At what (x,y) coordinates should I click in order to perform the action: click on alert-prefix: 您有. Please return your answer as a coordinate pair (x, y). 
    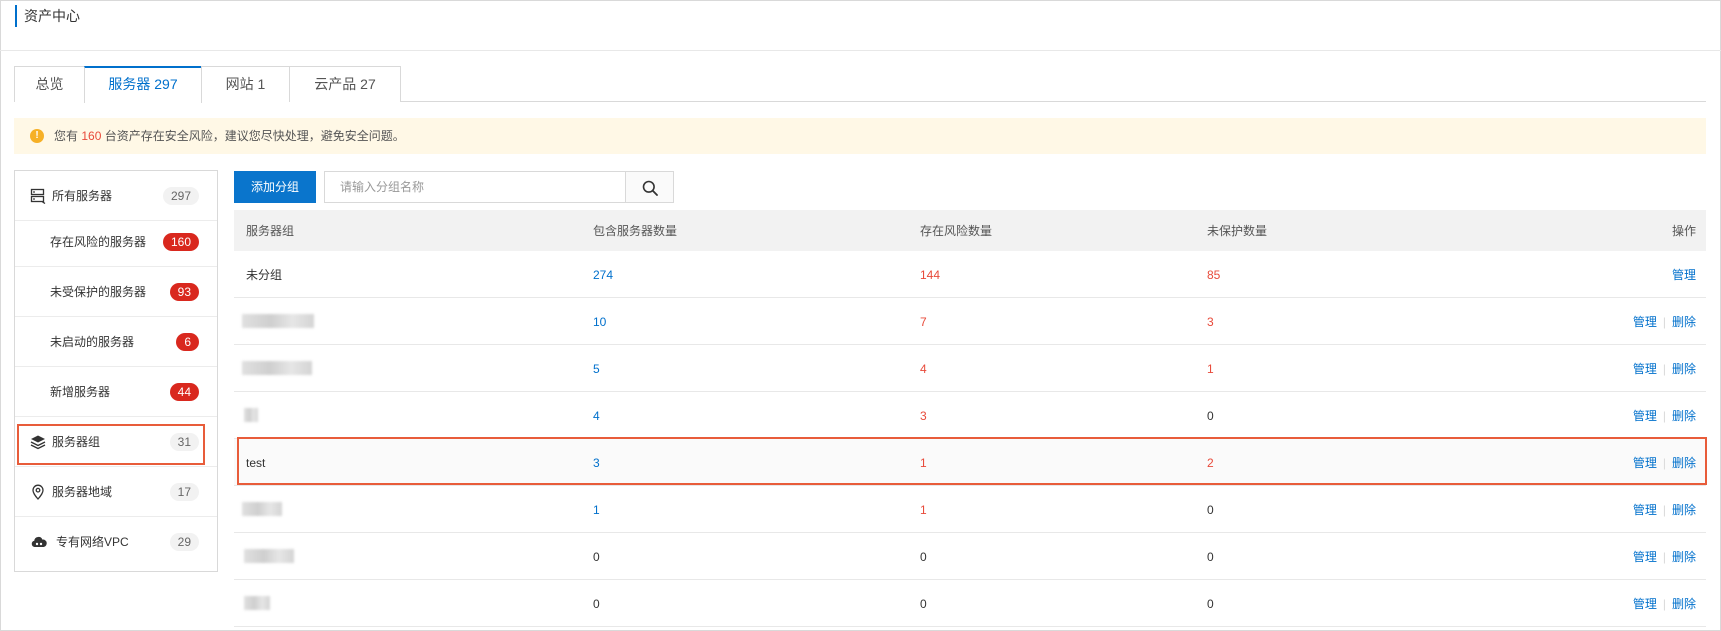
    Looking at the image, I should click on (66, 136).